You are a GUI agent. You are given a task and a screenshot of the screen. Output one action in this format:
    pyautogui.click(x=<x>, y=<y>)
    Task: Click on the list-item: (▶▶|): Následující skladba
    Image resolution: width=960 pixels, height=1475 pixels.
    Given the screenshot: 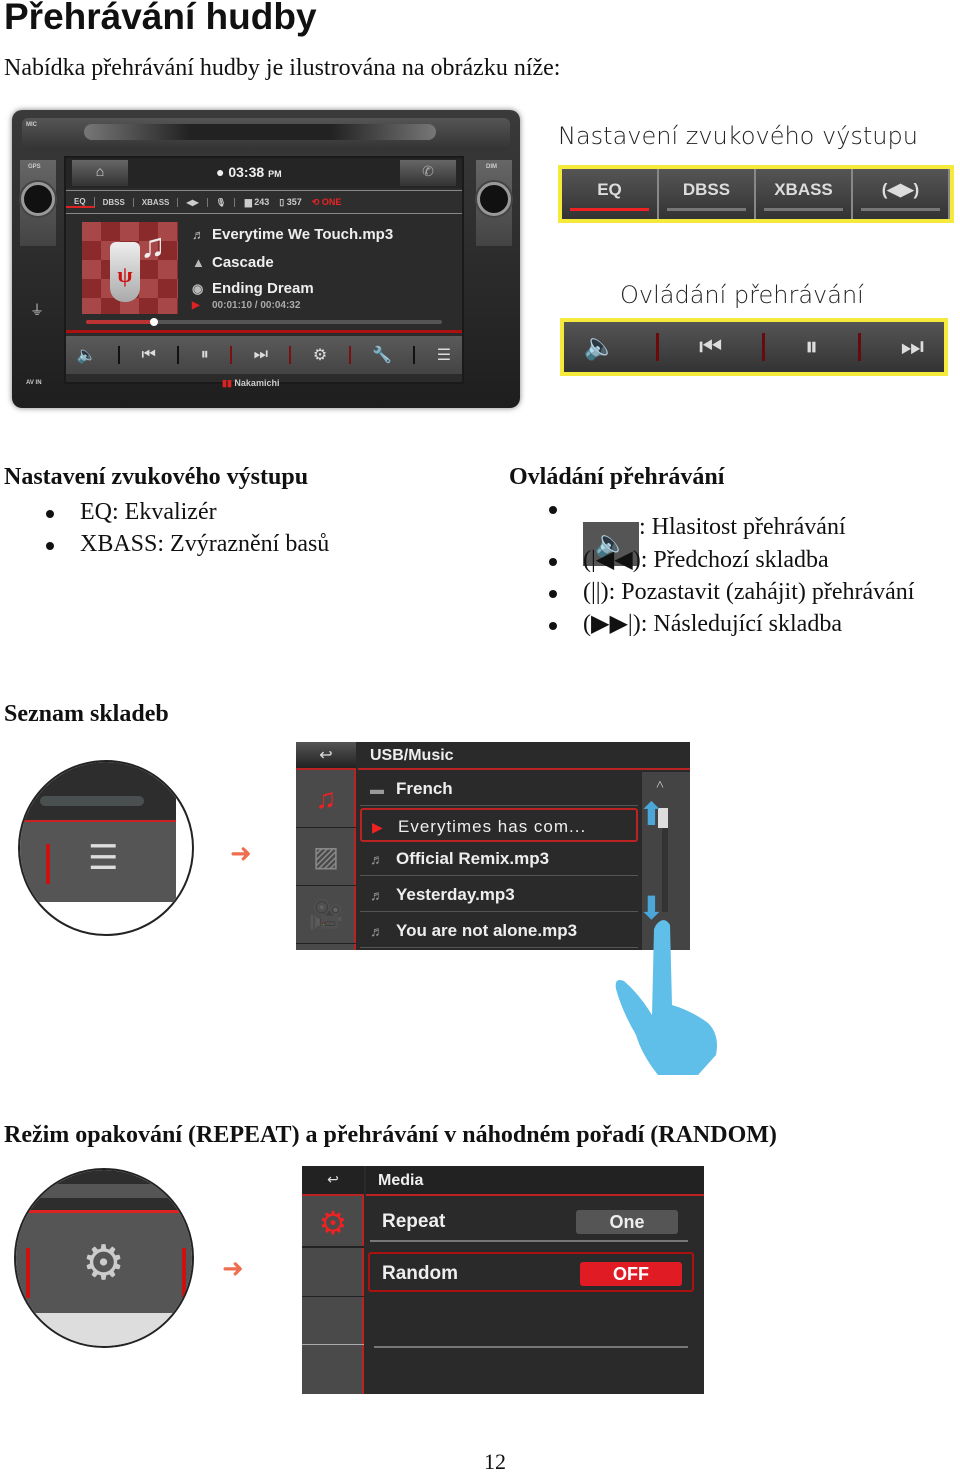 What is the action you would take?
    pyautogui.click(x=731, y=624)
    